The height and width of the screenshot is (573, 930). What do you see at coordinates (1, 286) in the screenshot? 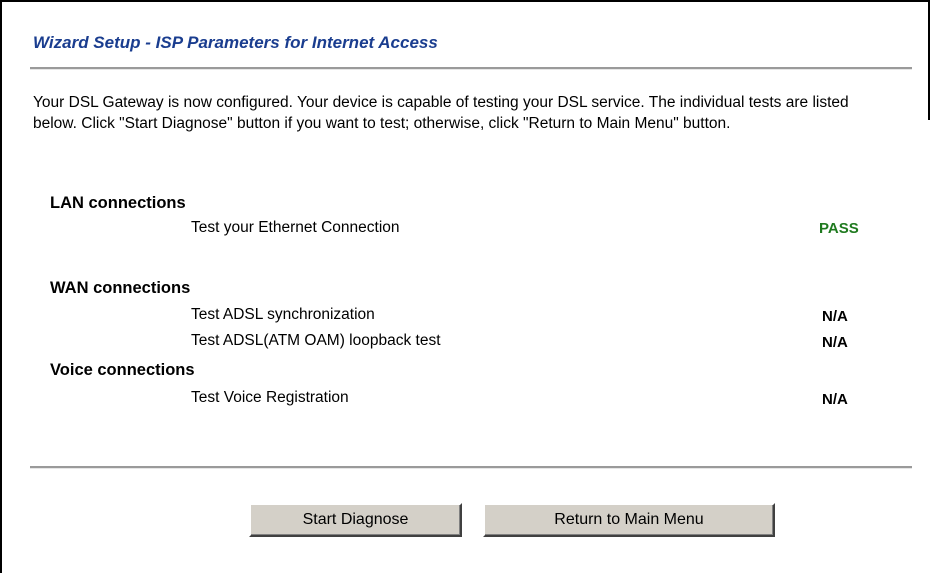
I see `window-left-border` at bounding box center [1, 286].